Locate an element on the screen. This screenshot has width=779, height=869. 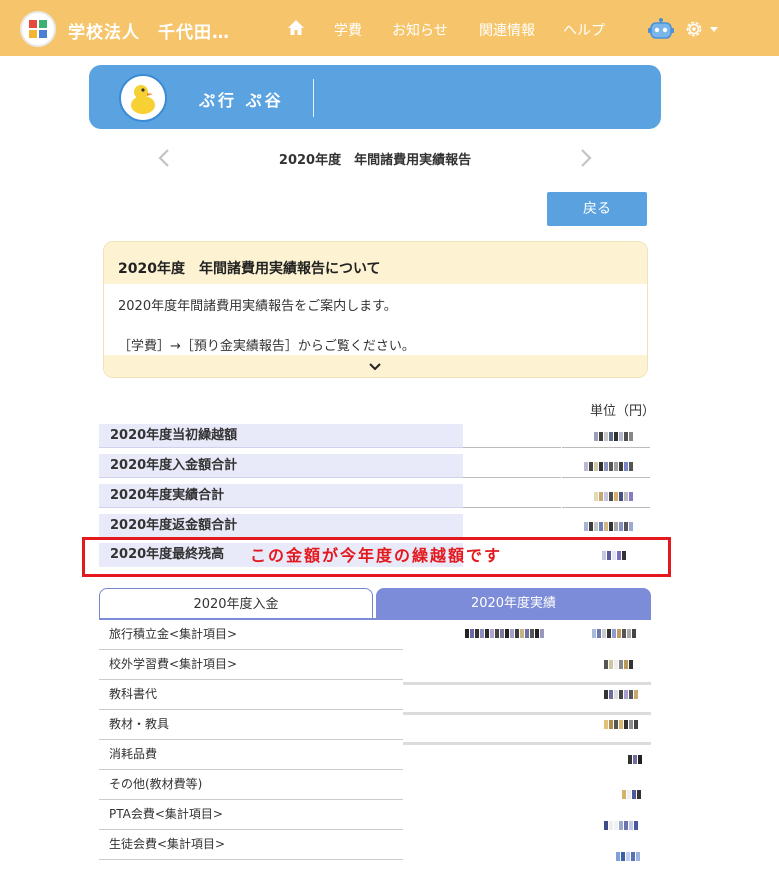
list-item: 校外学習費<集計項目> is located at coordinates (251, 665).